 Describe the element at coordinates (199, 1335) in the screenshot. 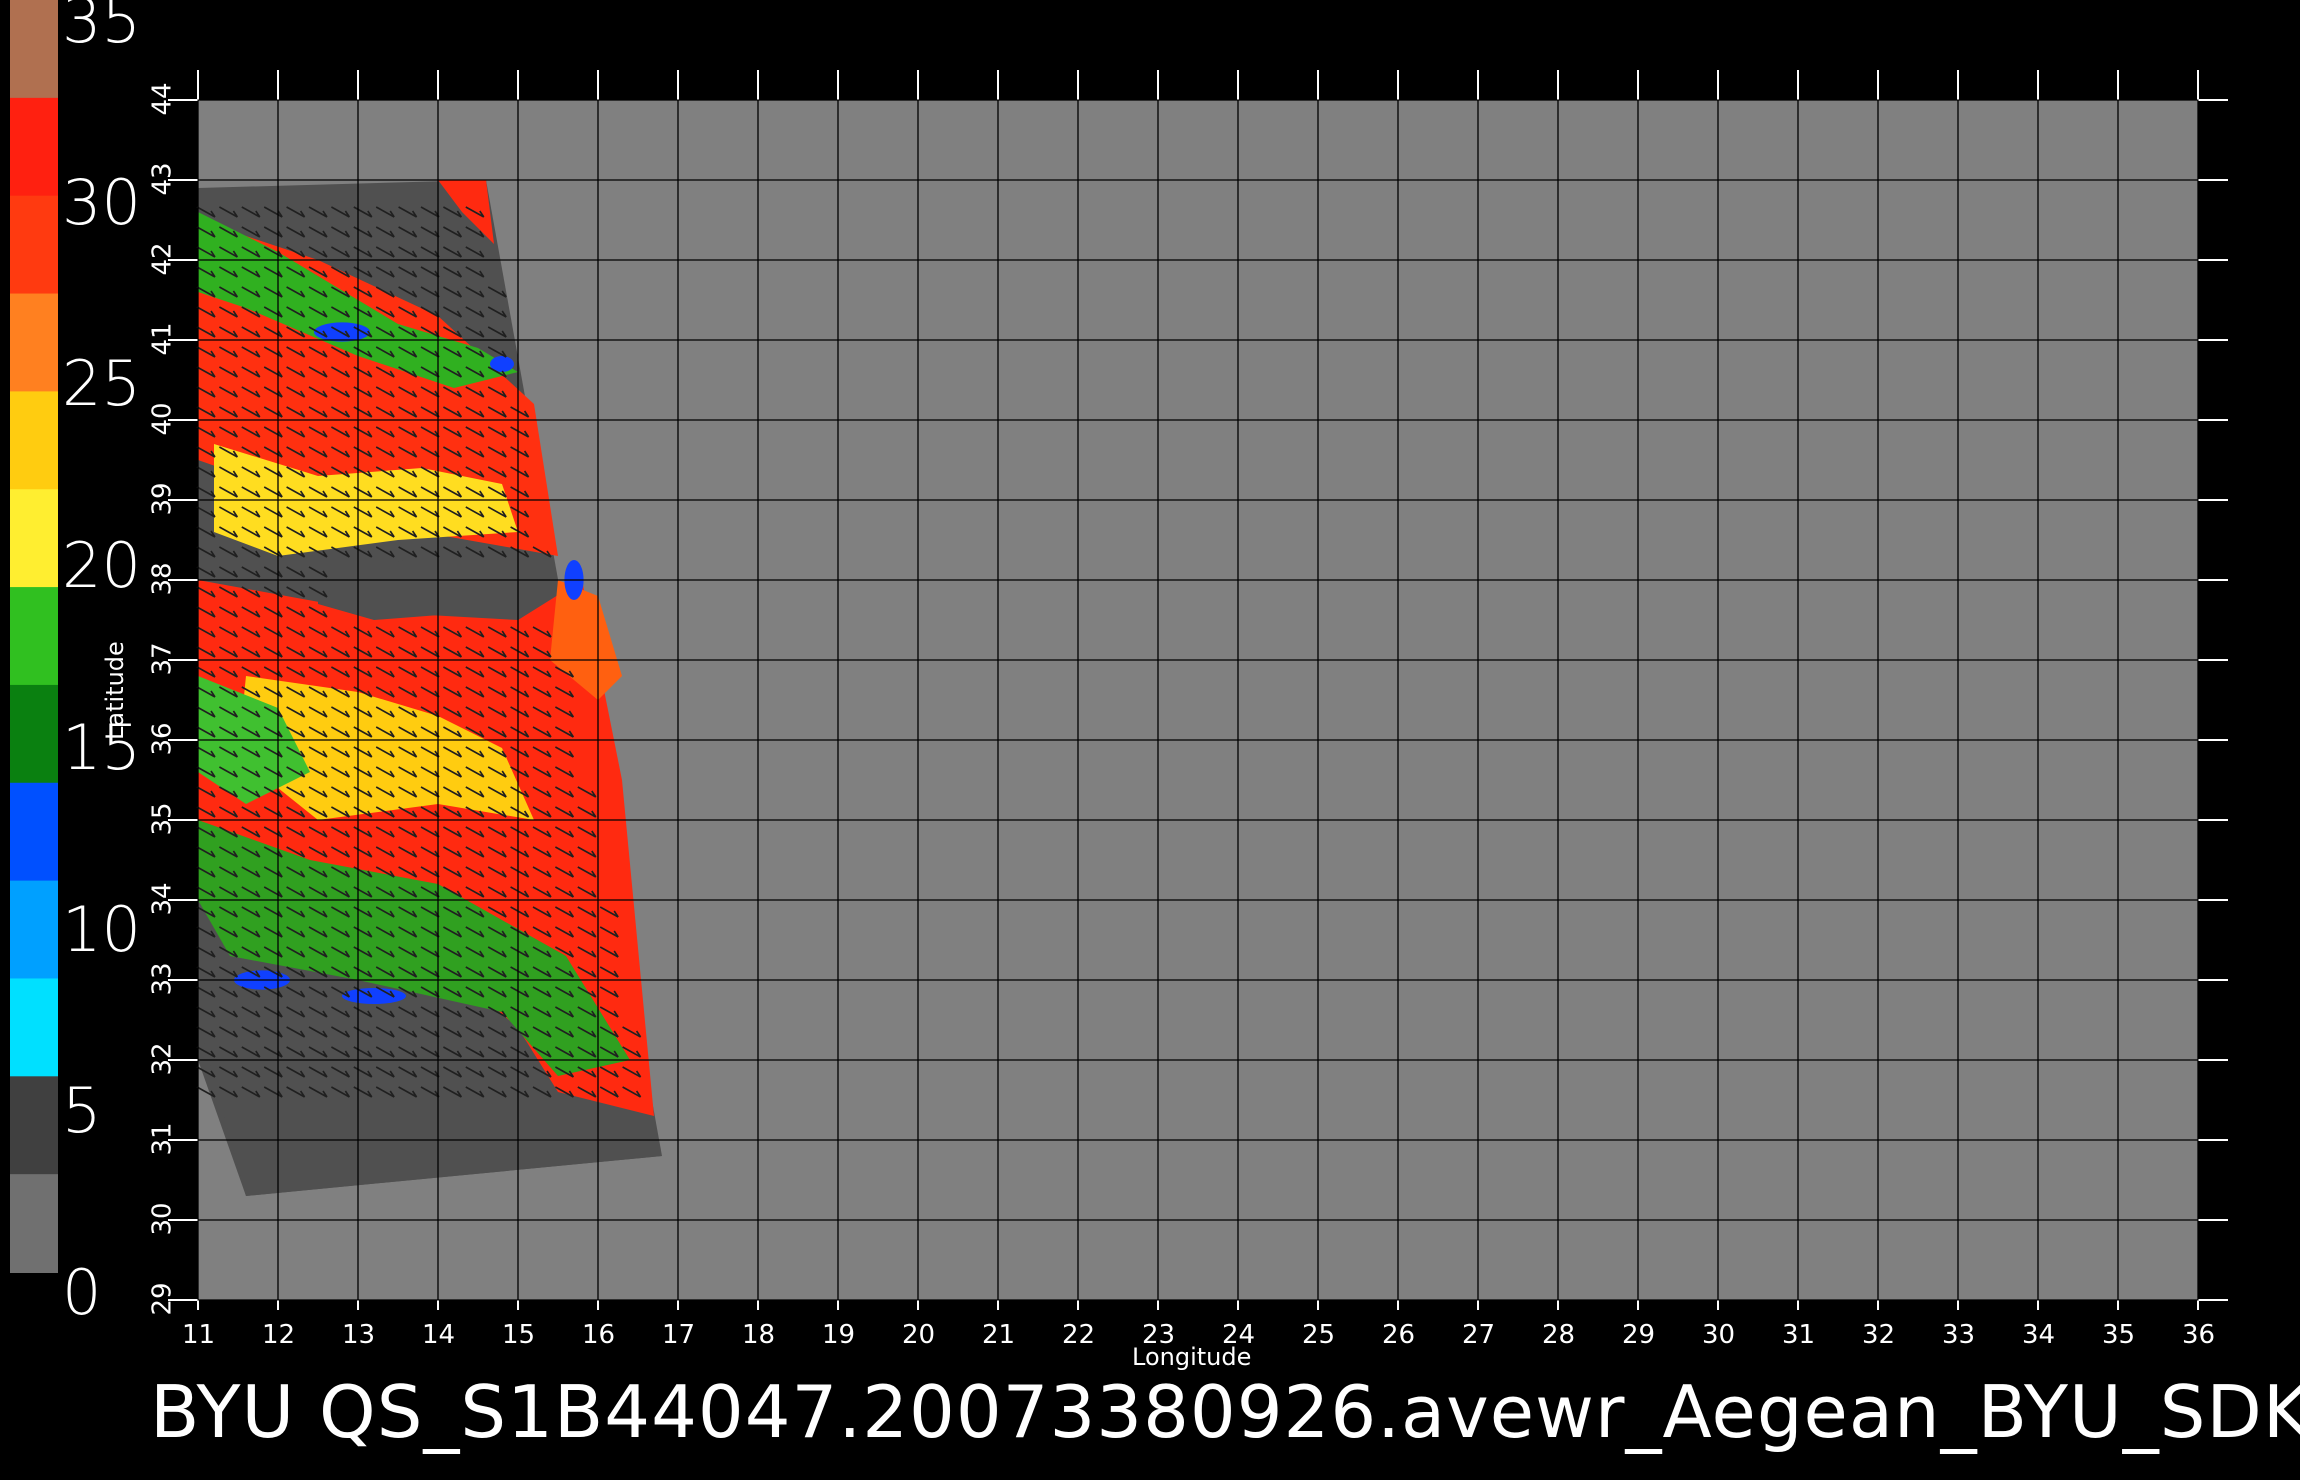

I see `x-tick-label: 11` at that location.